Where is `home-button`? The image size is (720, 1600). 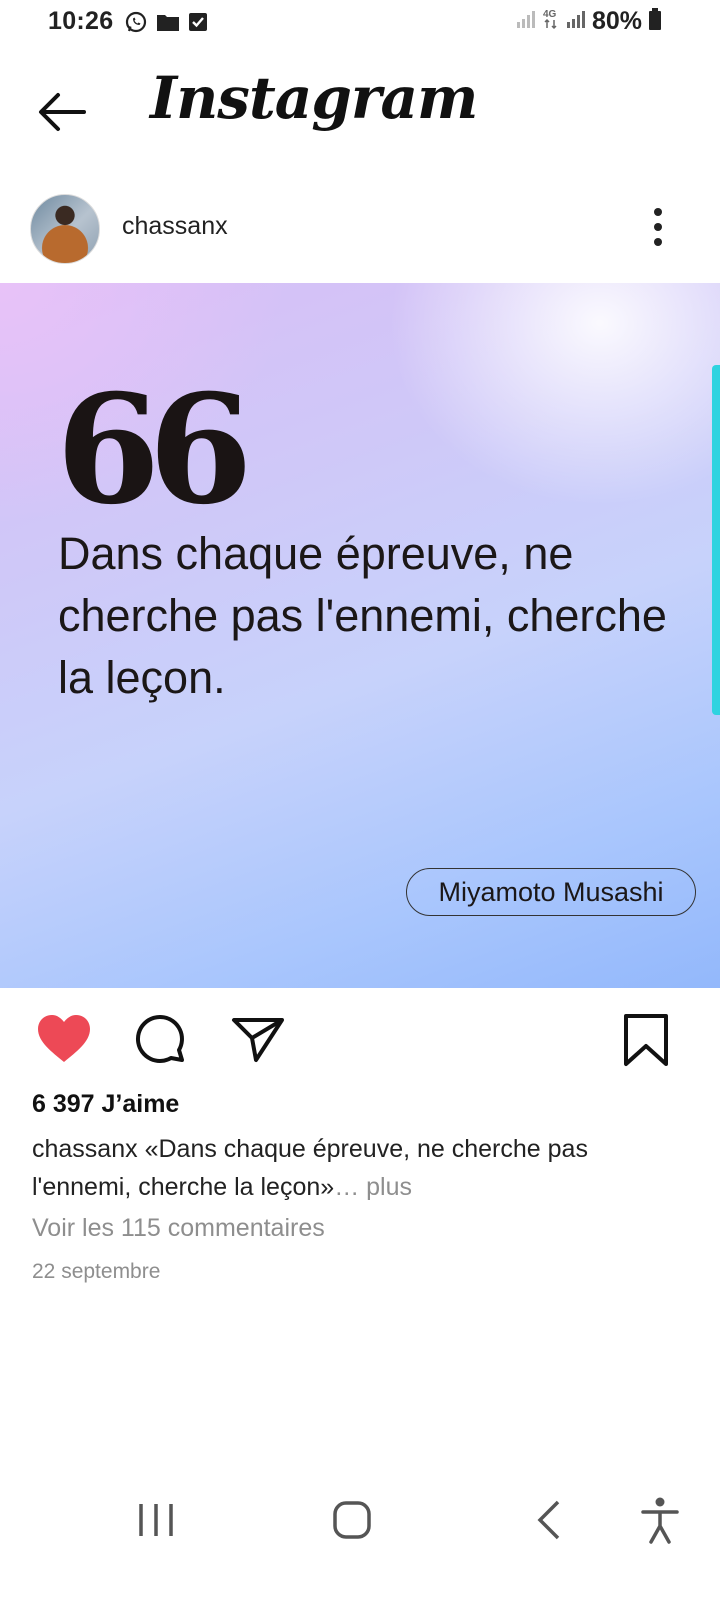 home-button is located at coordinates (352, 1520).